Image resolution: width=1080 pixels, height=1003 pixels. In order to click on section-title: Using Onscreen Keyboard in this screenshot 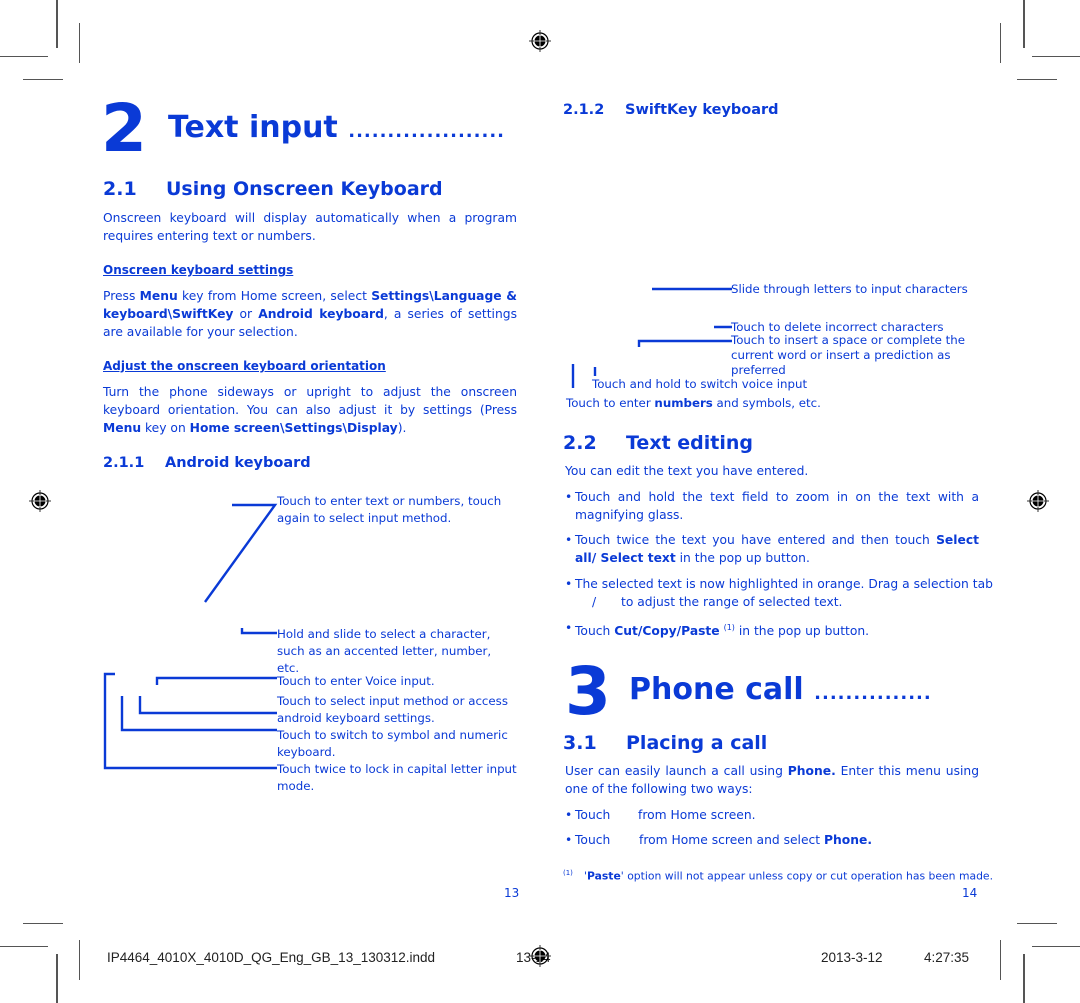, I will do `click(304, 189)`.